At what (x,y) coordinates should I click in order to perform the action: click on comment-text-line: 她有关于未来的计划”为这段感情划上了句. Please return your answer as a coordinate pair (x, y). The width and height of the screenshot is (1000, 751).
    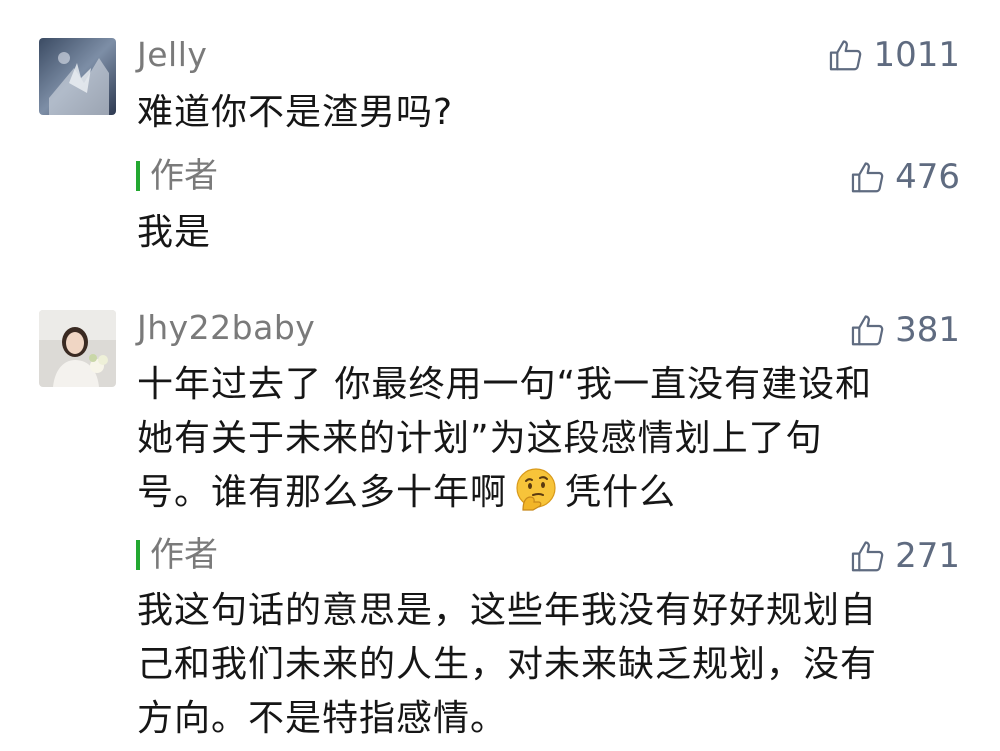
    Looking at the image, I should click on (480, 438).